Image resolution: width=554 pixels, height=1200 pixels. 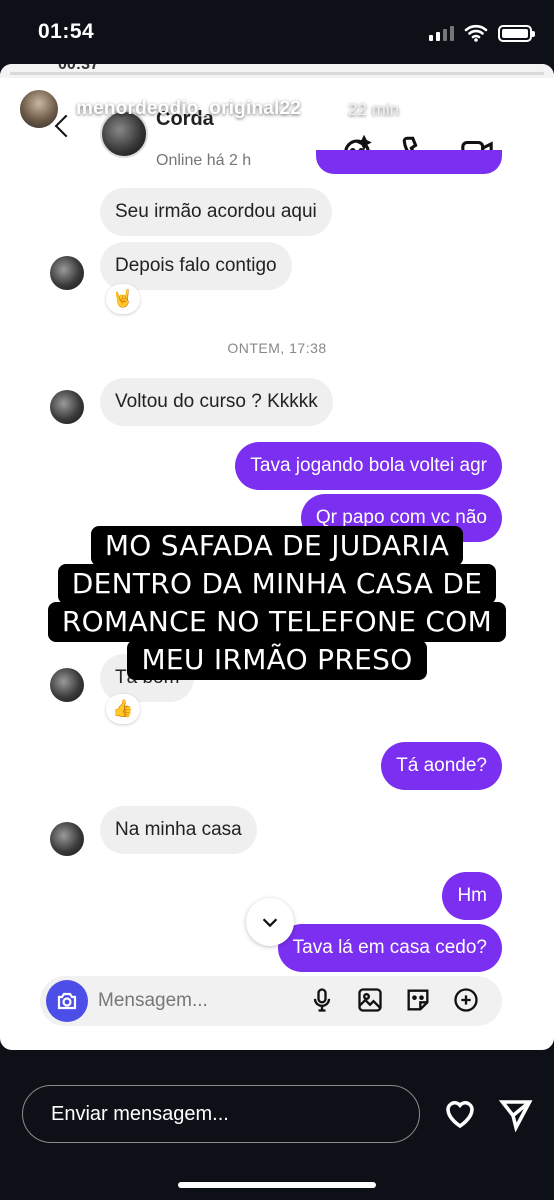 I want to click on story-username: menordeodio_original22, so click(x=188, y=109).